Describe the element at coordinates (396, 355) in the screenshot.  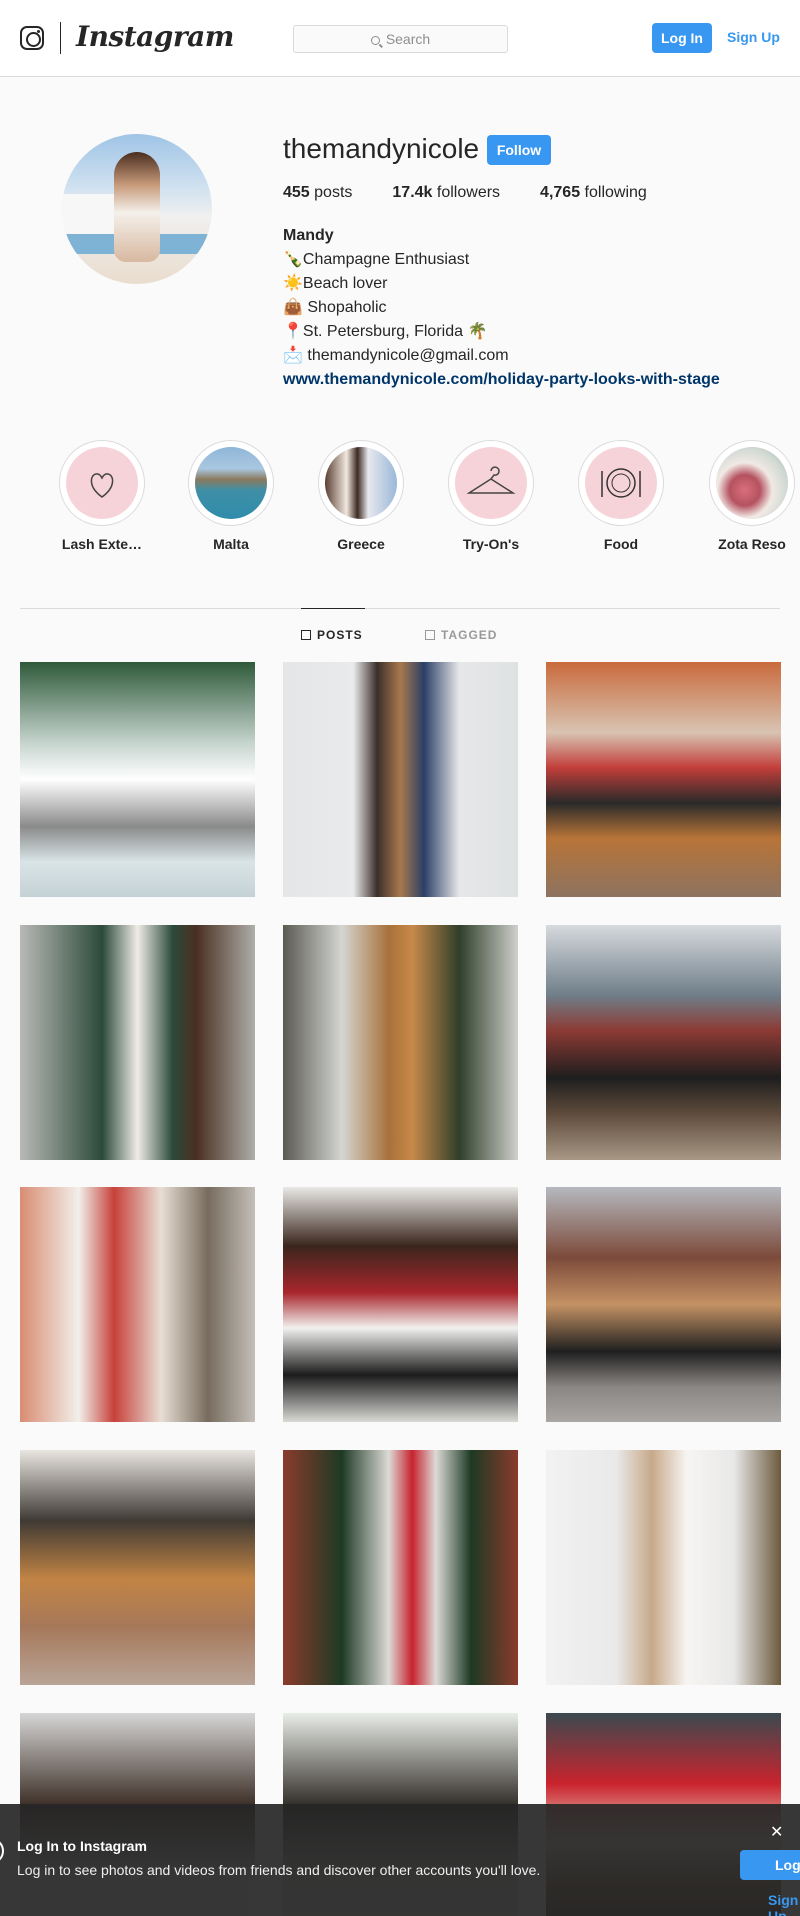
I see `bio-line: 📩 themandynicole@gmail.com` at that location.